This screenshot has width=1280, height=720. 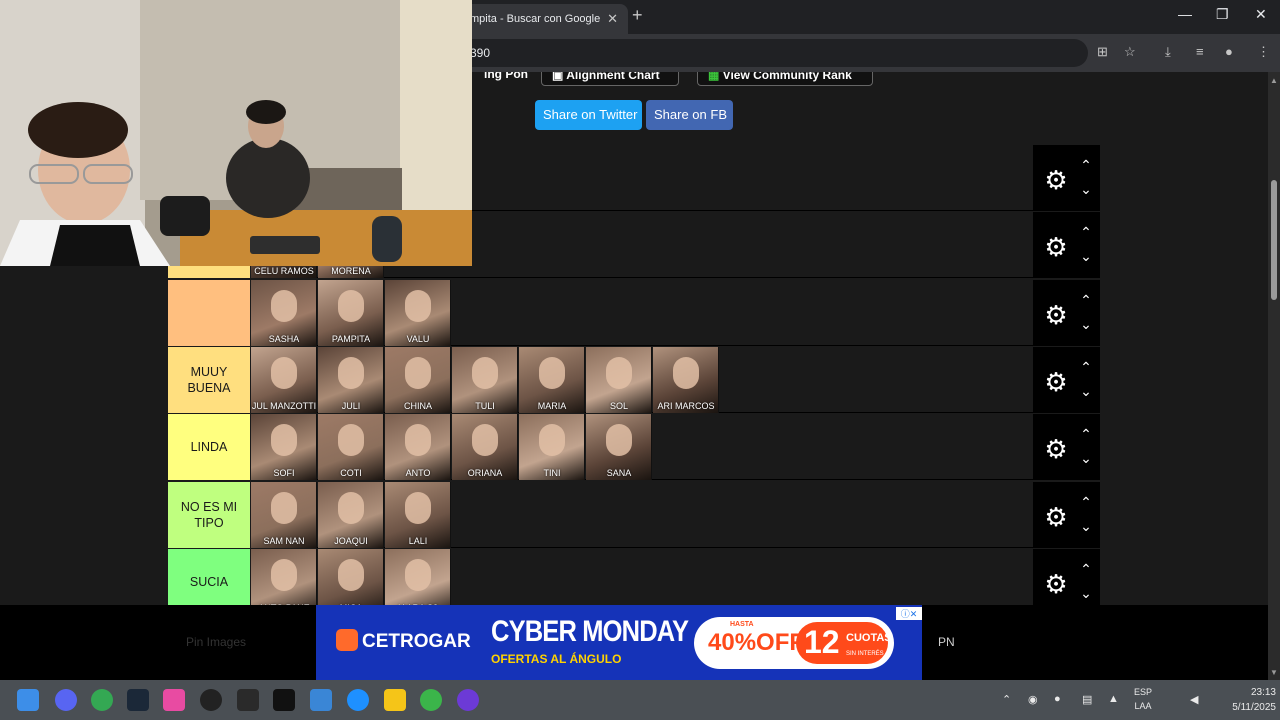 What do you see at coordinates (284, 700) in the screenshot?
I see `capcut-app-icon` at bounding box center [284, 700].